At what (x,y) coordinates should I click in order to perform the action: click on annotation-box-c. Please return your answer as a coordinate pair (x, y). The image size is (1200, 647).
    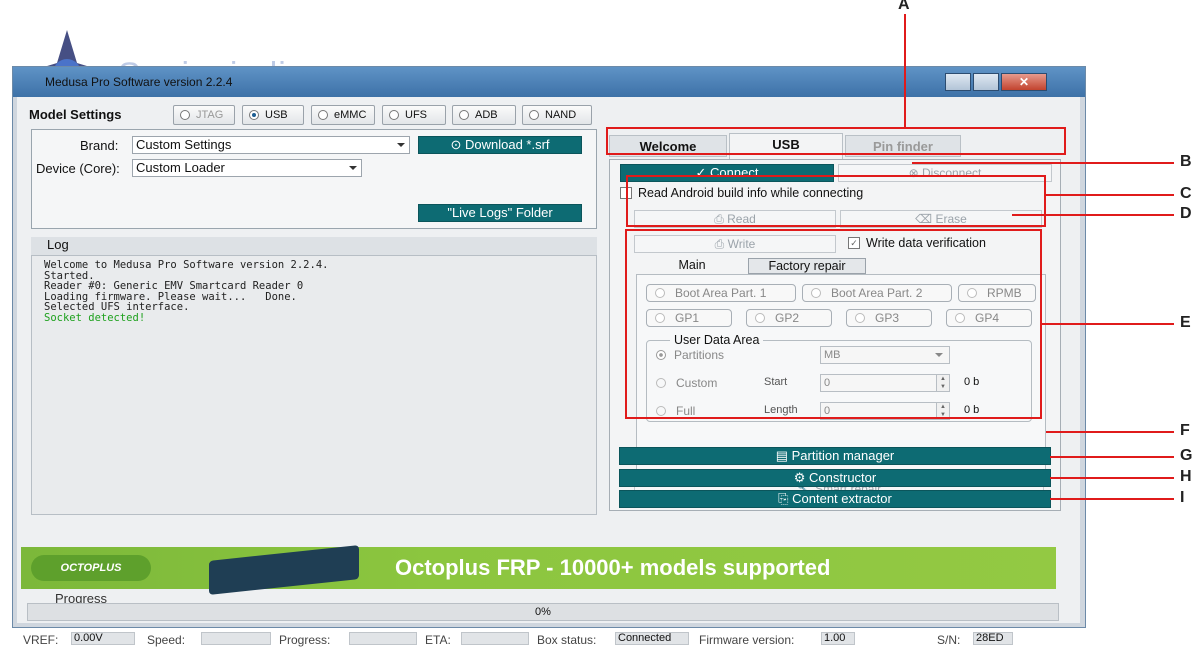
    Looking at the image, I should click on (836, 201).